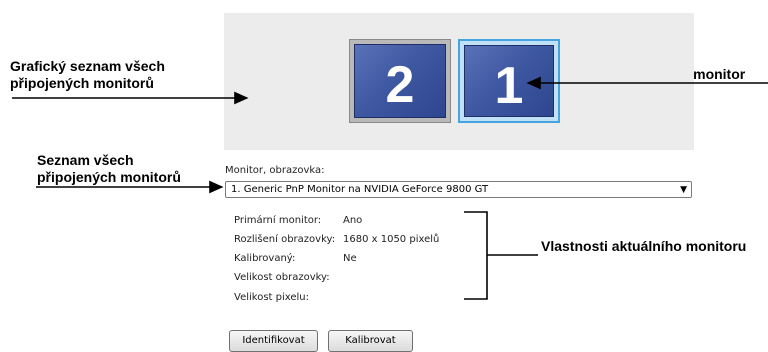 The height and width of the screenshot is (352, 768). What do you see at coordinates (644, 246) in the screenshot?
I see `annotation-properties: Vlastnosti aktuálního monitoru` at bounding box center [644, 246].